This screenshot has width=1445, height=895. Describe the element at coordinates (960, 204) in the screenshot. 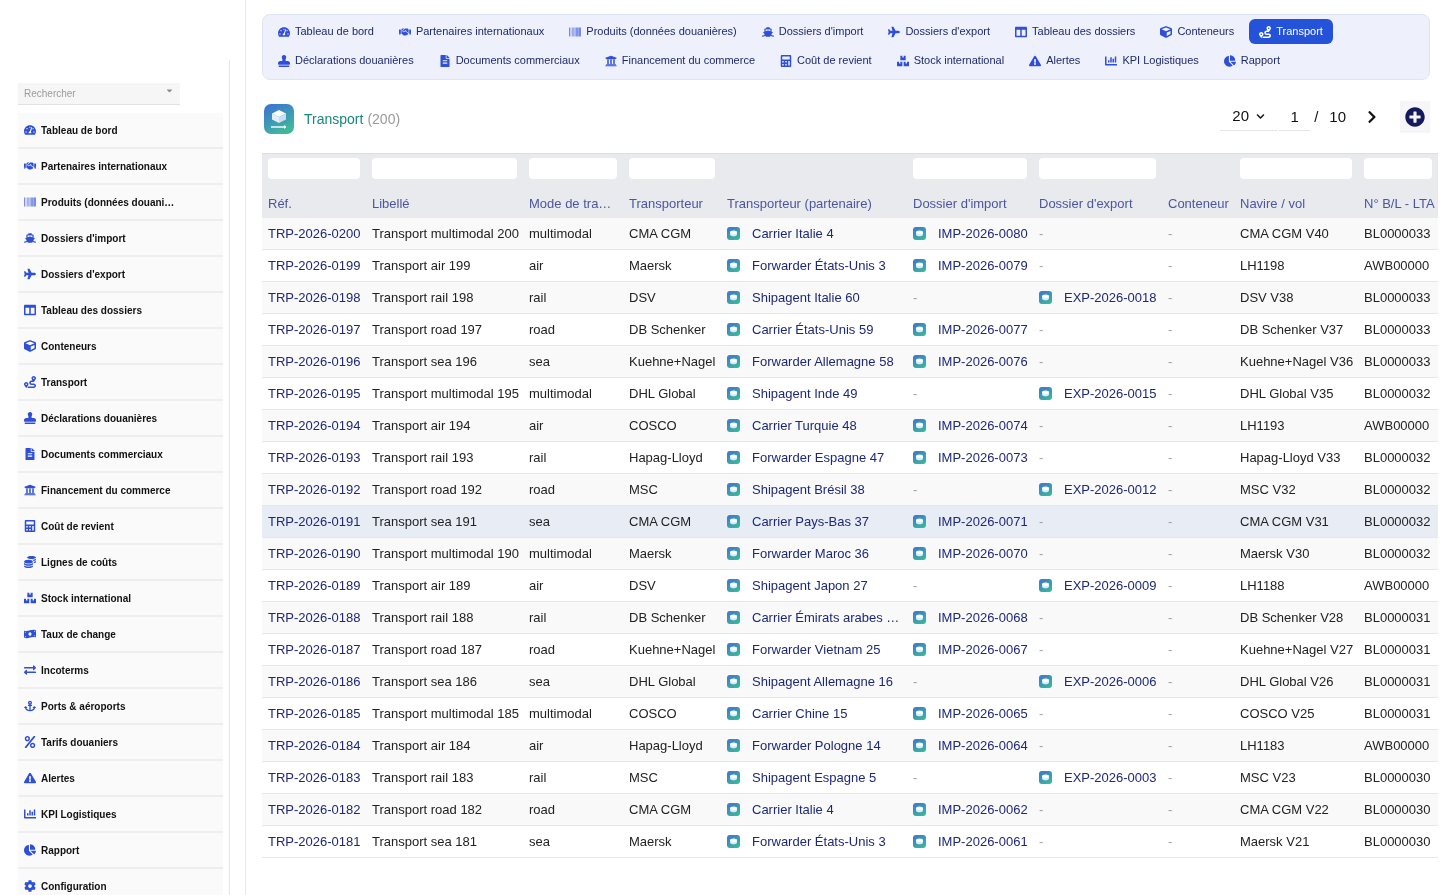

I see `column-header: Dossier d'import` at that location.